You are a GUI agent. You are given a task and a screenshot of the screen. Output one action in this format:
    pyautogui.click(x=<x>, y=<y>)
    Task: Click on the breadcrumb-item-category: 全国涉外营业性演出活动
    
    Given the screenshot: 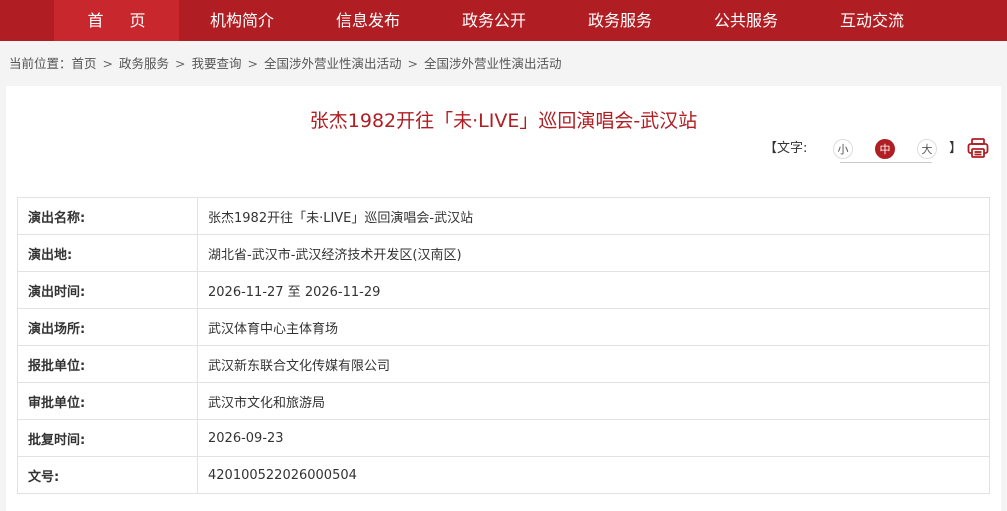 What is the action you would take?
    pyautogui.click(x=333, y=64)
    